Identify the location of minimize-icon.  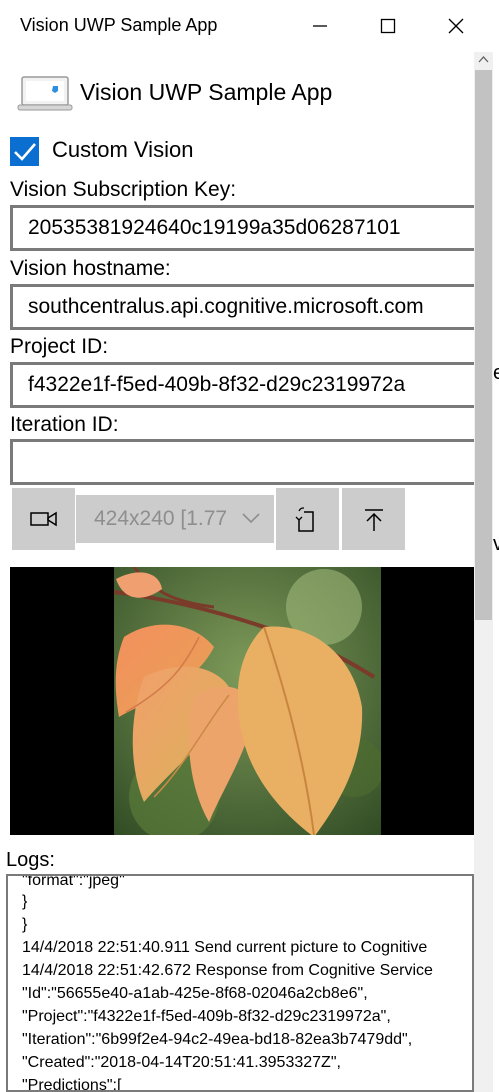
(320, 26).